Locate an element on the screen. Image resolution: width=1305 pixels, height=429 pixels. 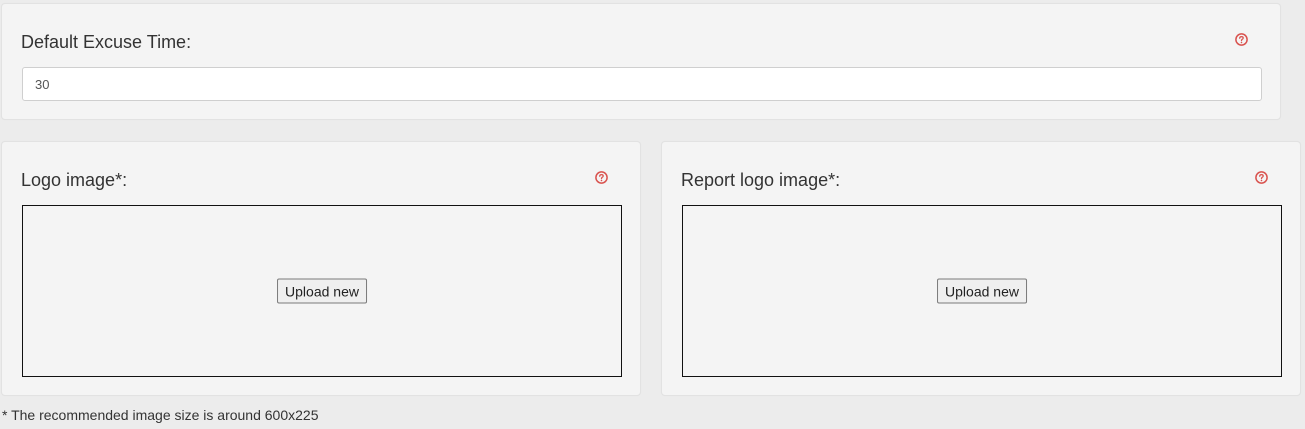
logo-upload-button: Upload new is located at coordinates (322, 291).